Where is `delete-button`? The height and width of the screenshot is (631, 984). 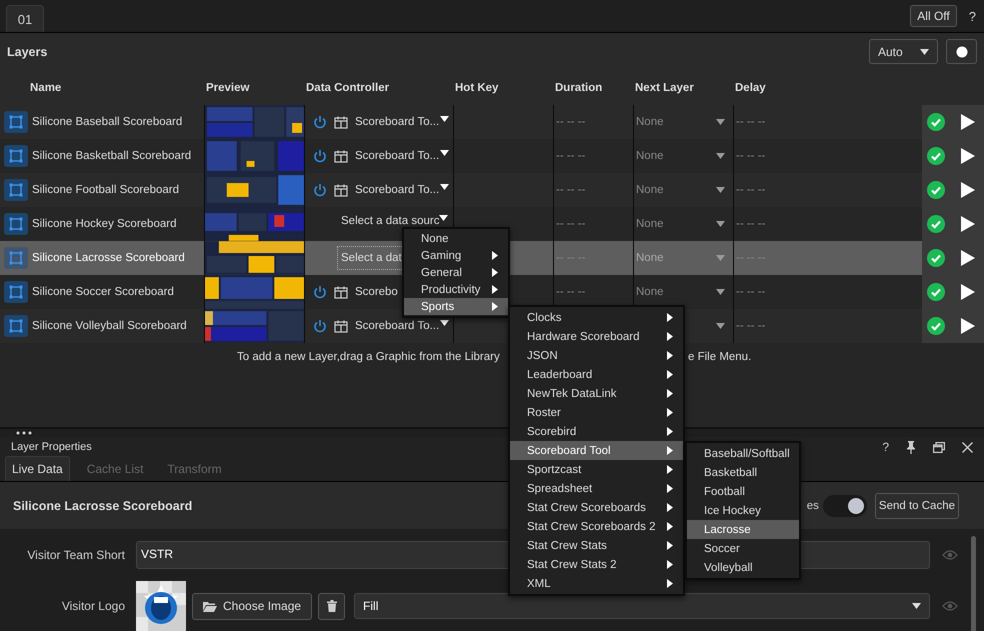 delete-button is located at coordinates (332, 606).